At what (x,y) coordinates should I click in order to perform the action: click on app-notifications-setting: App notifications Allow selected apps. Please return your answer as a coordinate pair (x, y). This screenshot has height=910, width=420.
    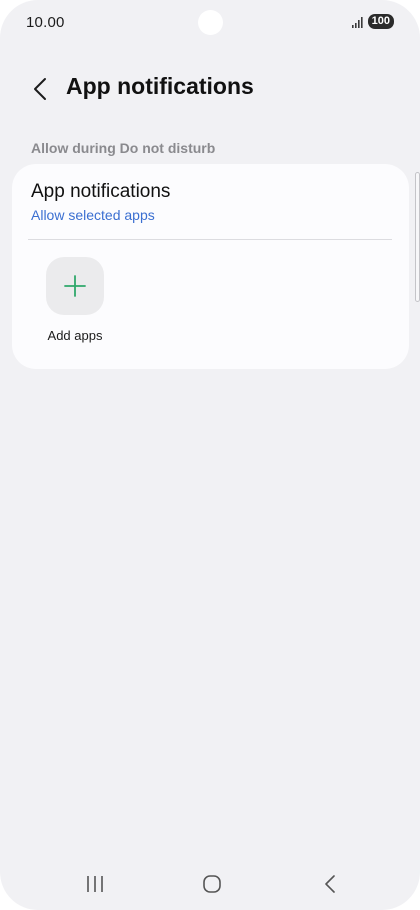
    Looking at the image, I should click on (210, 199).